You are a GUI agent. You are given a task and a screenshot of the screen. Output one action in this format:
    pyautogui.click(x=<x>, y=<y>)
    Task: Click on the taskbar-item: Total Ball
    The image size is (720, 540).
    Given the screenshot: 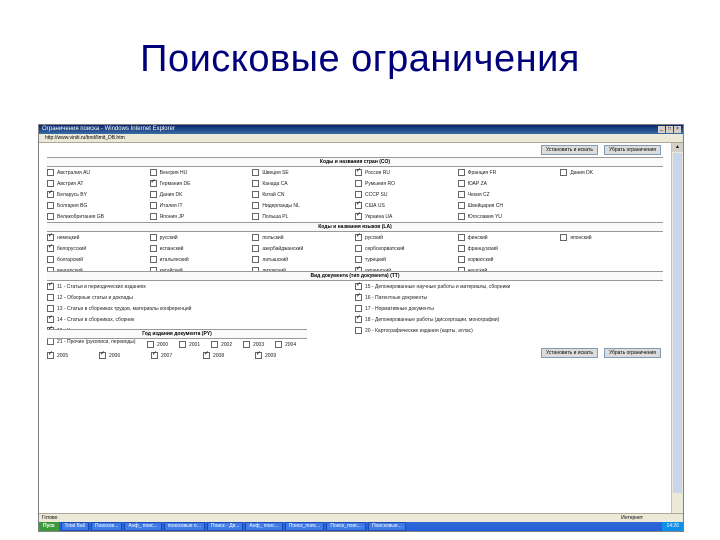 What is the action you would take?
    pyautogui.click(x=74, y=526)
    